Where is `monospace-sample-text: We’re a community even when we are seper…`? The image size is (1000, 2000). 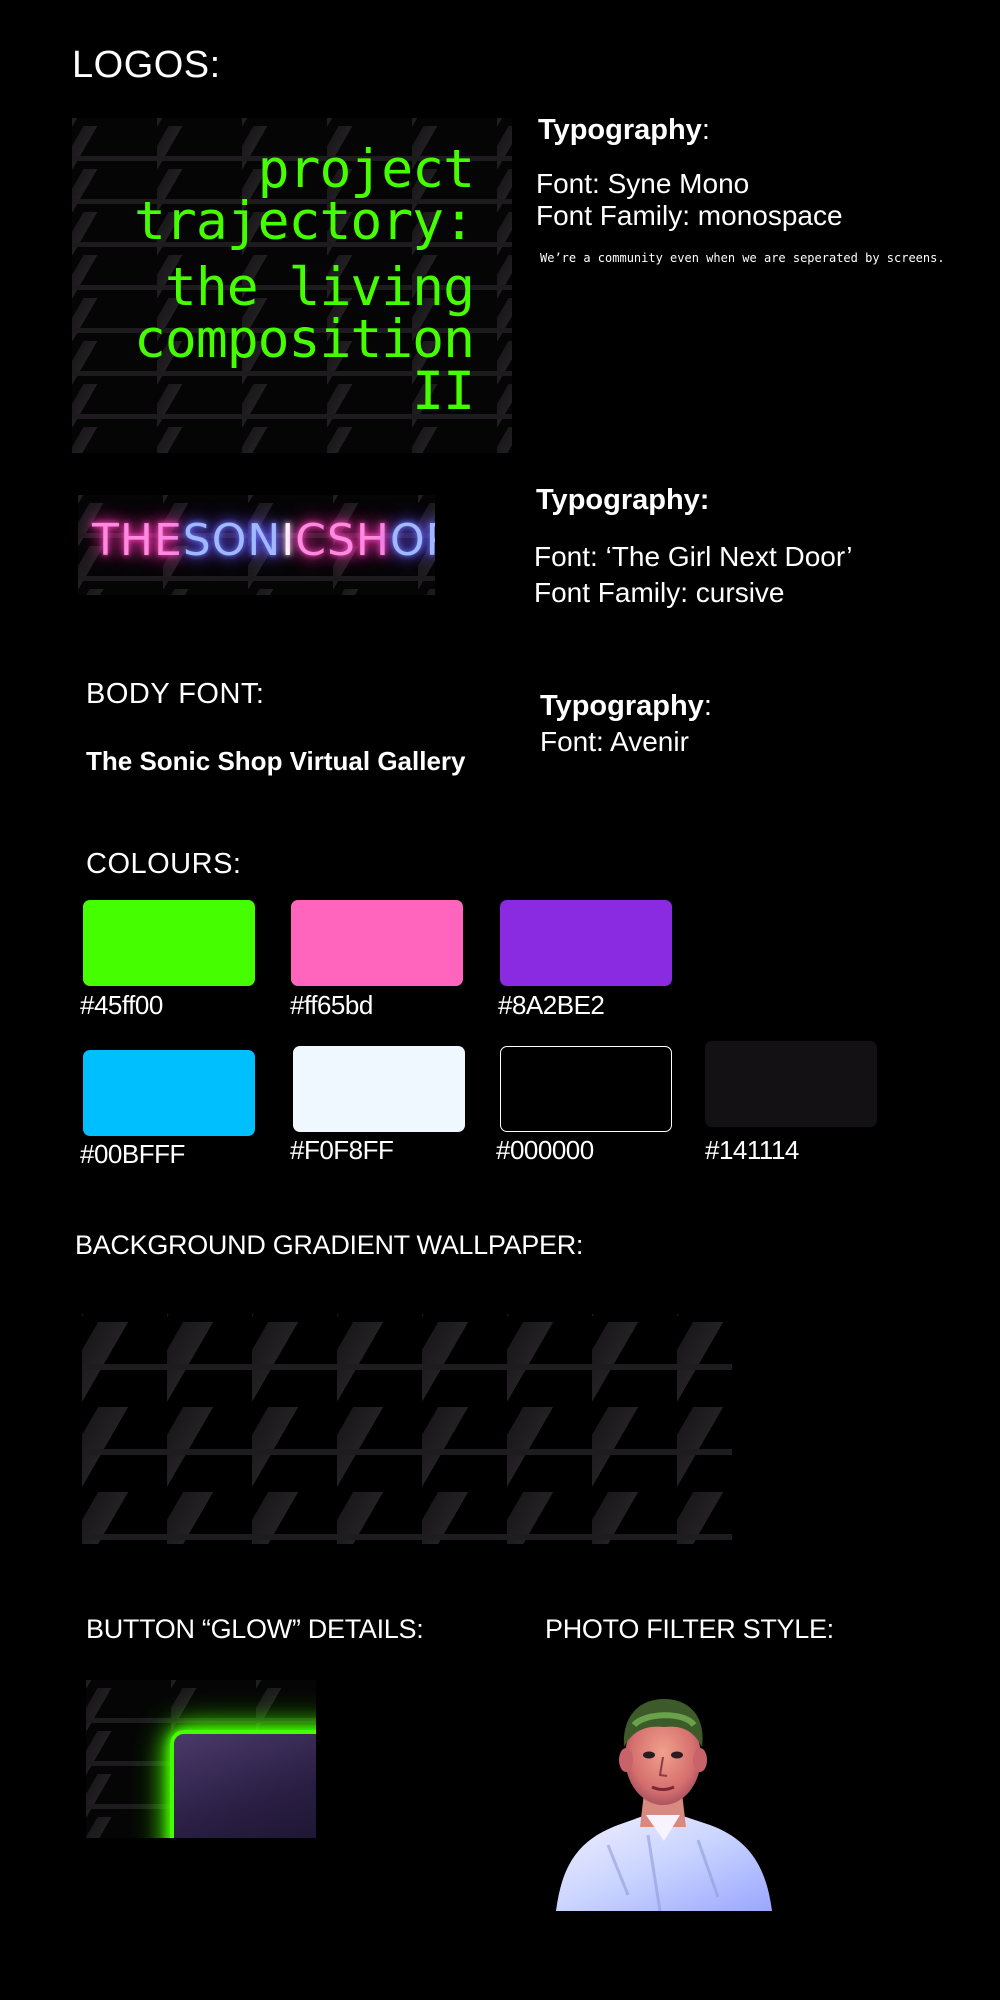
monospace-sample-text: We’re a community even when we are seper… is located at coordinates (742, 258).